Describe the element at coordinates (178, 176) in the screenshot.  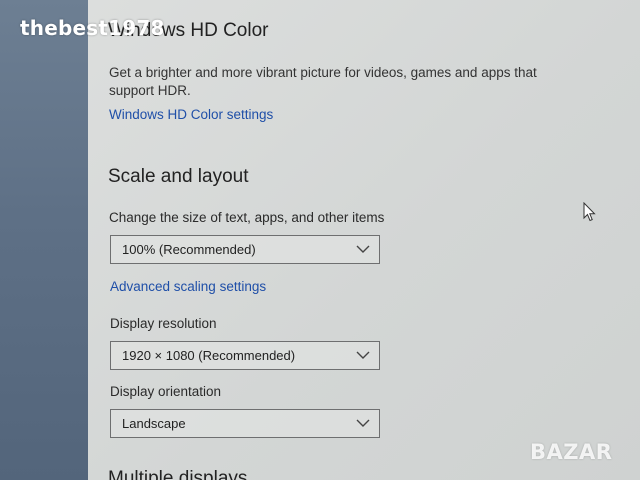
I see `scale-layout-title: Scale and layout` at that location.